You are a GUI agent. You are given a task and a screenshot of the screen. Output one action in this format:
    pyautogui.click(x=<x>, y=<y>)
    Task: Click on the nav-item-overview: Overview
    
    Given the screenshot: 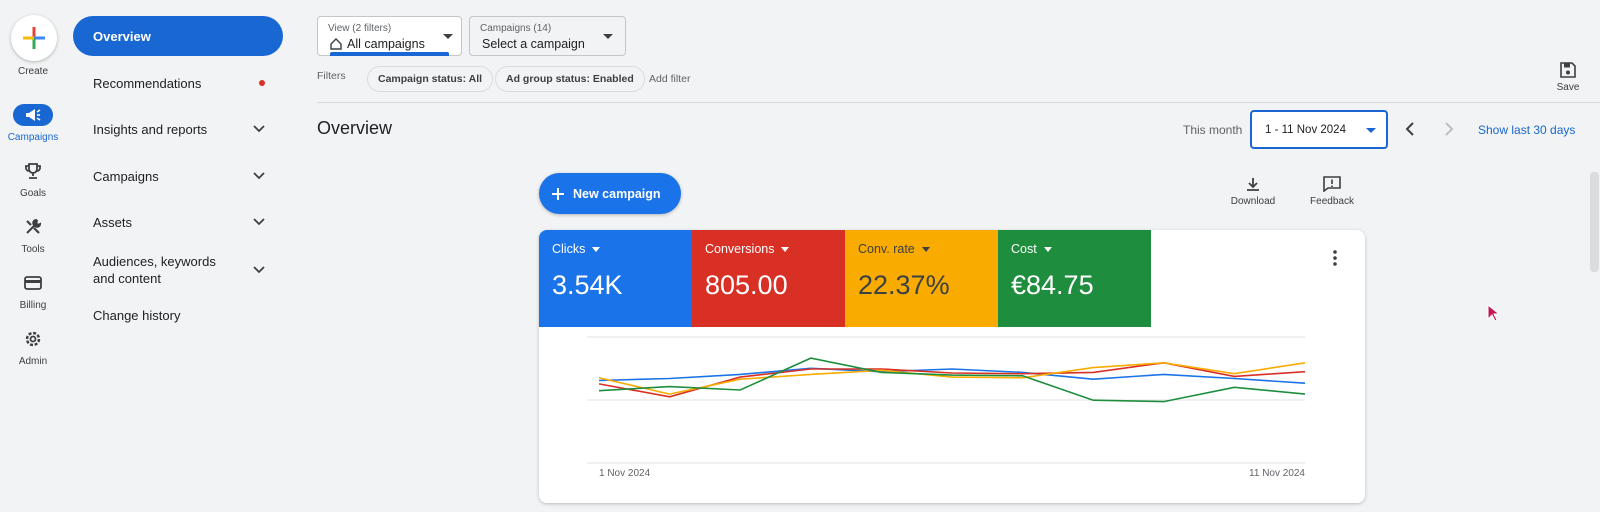 What is the action you would take?
    pyautogui.click(x=178, y=36)
    